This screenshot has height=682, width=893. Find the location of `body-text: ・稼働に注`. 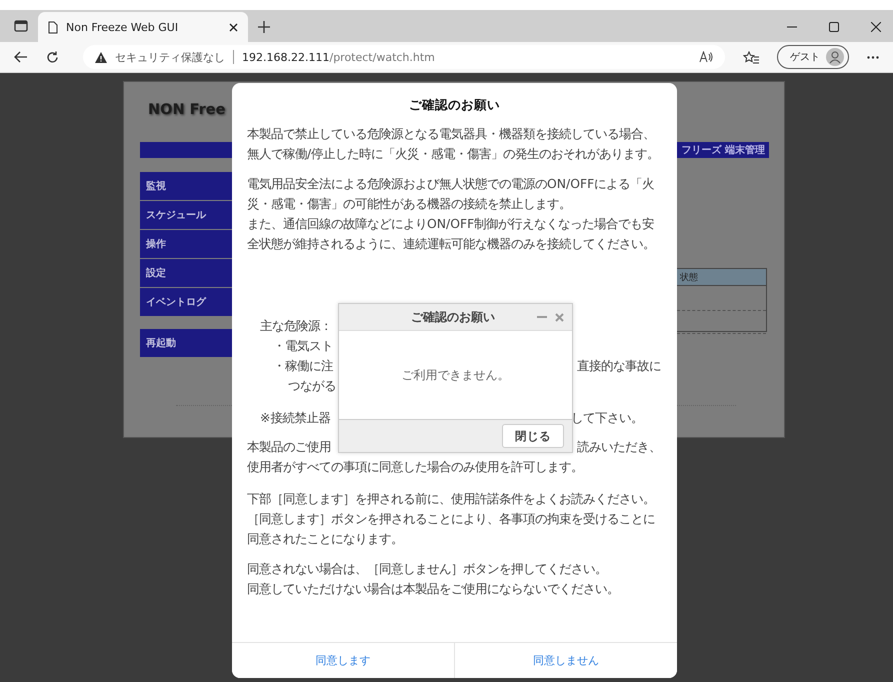

body-text: ・稼働に注 is located at coordinates (303, 366).